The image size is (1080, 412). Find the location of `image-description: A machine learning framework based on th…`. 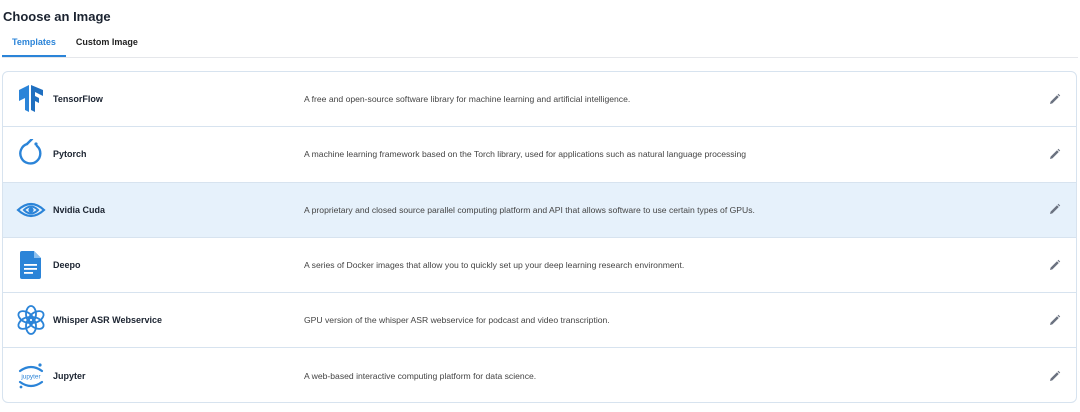

image-description: A machine learning framework based on th… is located at coordinates (525, 154).